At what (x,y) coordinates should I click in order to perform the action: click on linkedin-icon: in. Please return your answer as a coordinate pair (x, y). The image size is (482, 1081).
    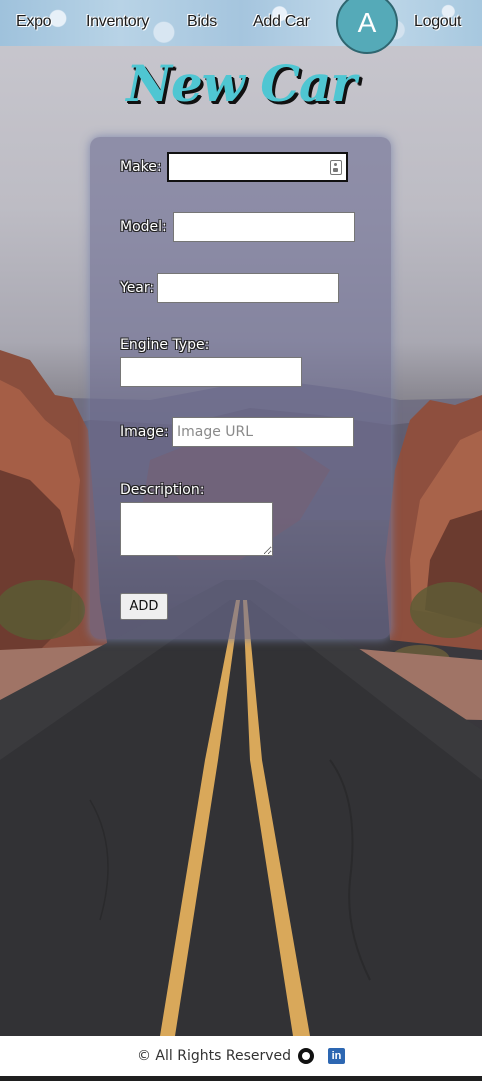
    Looking at the image, I should click on (337, 1056).